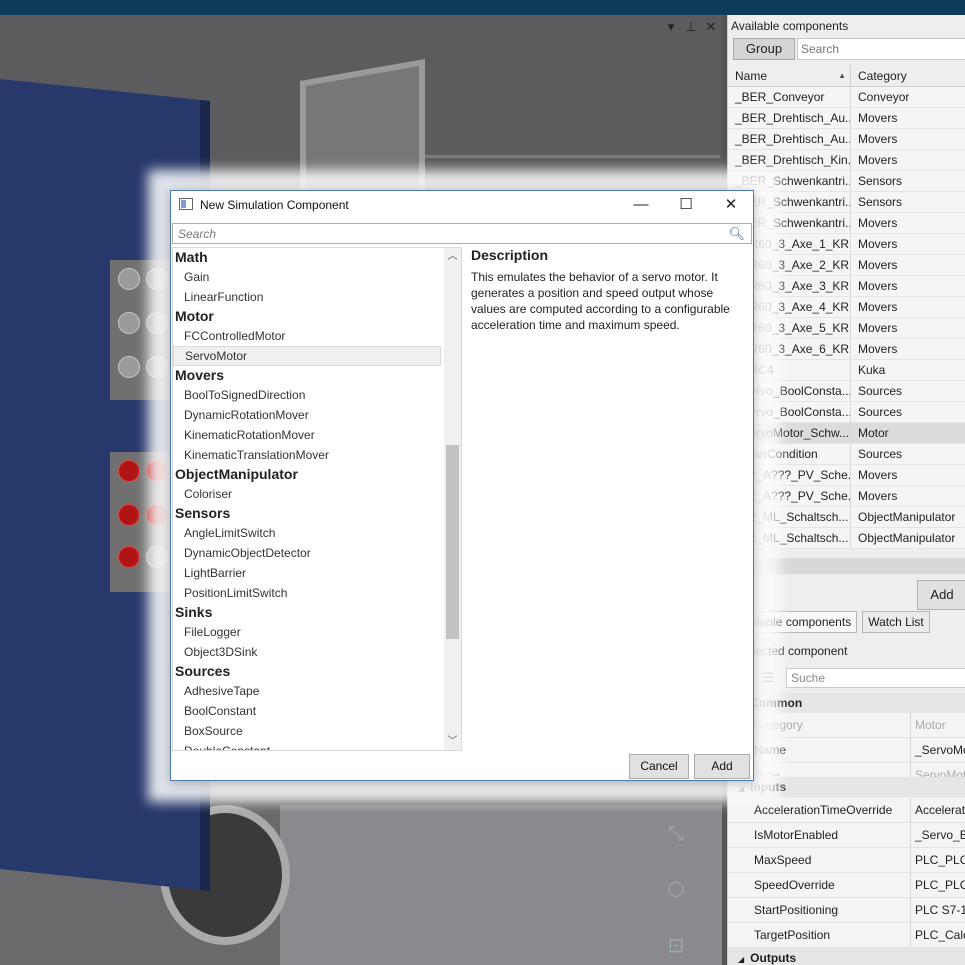 The width and height of the screenshot is (965, 965). I want to click on property-value: AccelerationTime, so click(938, 810).